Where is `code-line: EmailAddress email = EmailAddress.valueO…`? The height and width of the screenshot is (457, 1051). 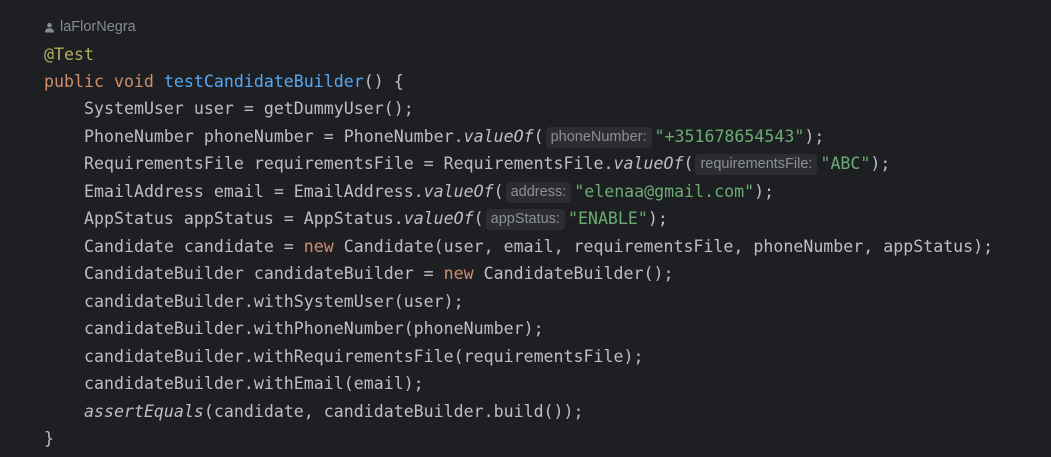 code-line: EmailAddress email = EmailAddress.valueO… is located at coordinates (409, 191).